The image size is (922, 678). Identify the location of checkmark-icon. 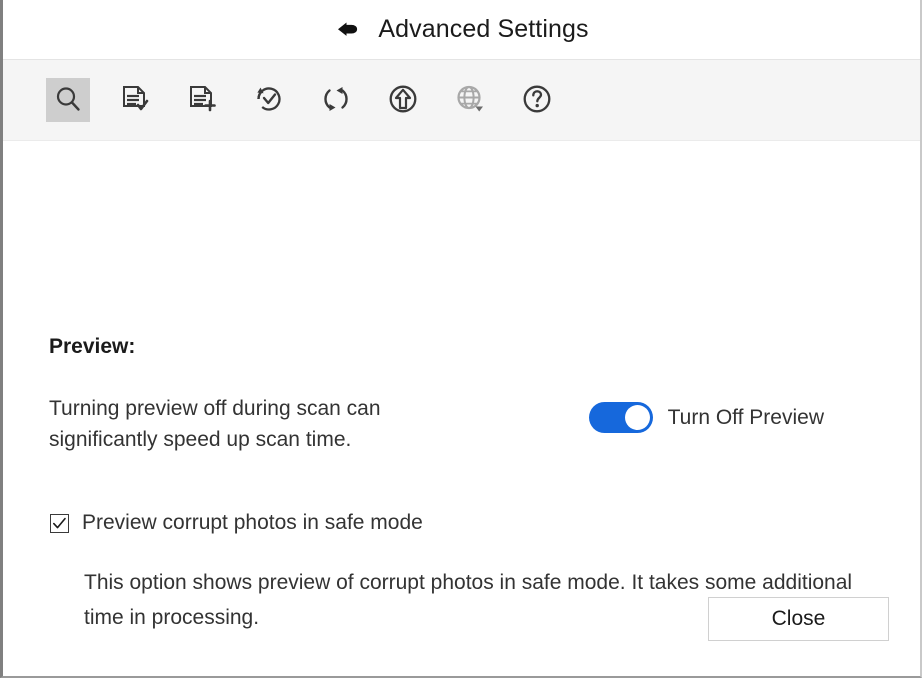
(59, 522).